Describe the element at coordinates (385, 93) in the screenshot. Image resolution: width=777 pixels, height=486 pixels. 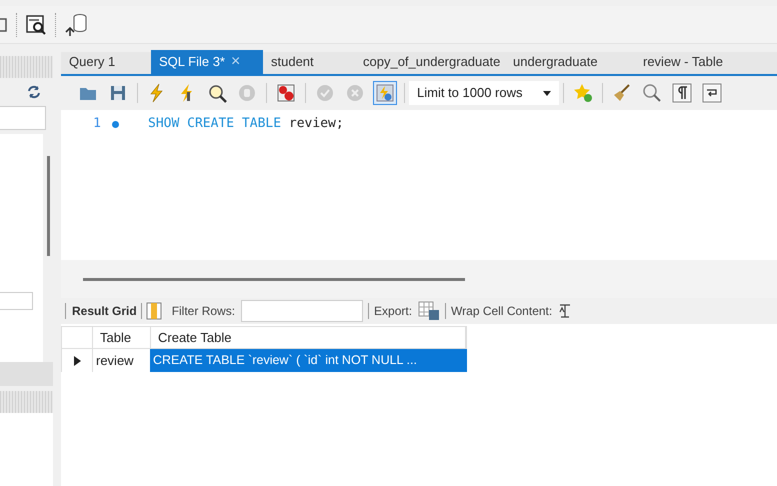
I see `autocommit-toggle-icon` at that location.